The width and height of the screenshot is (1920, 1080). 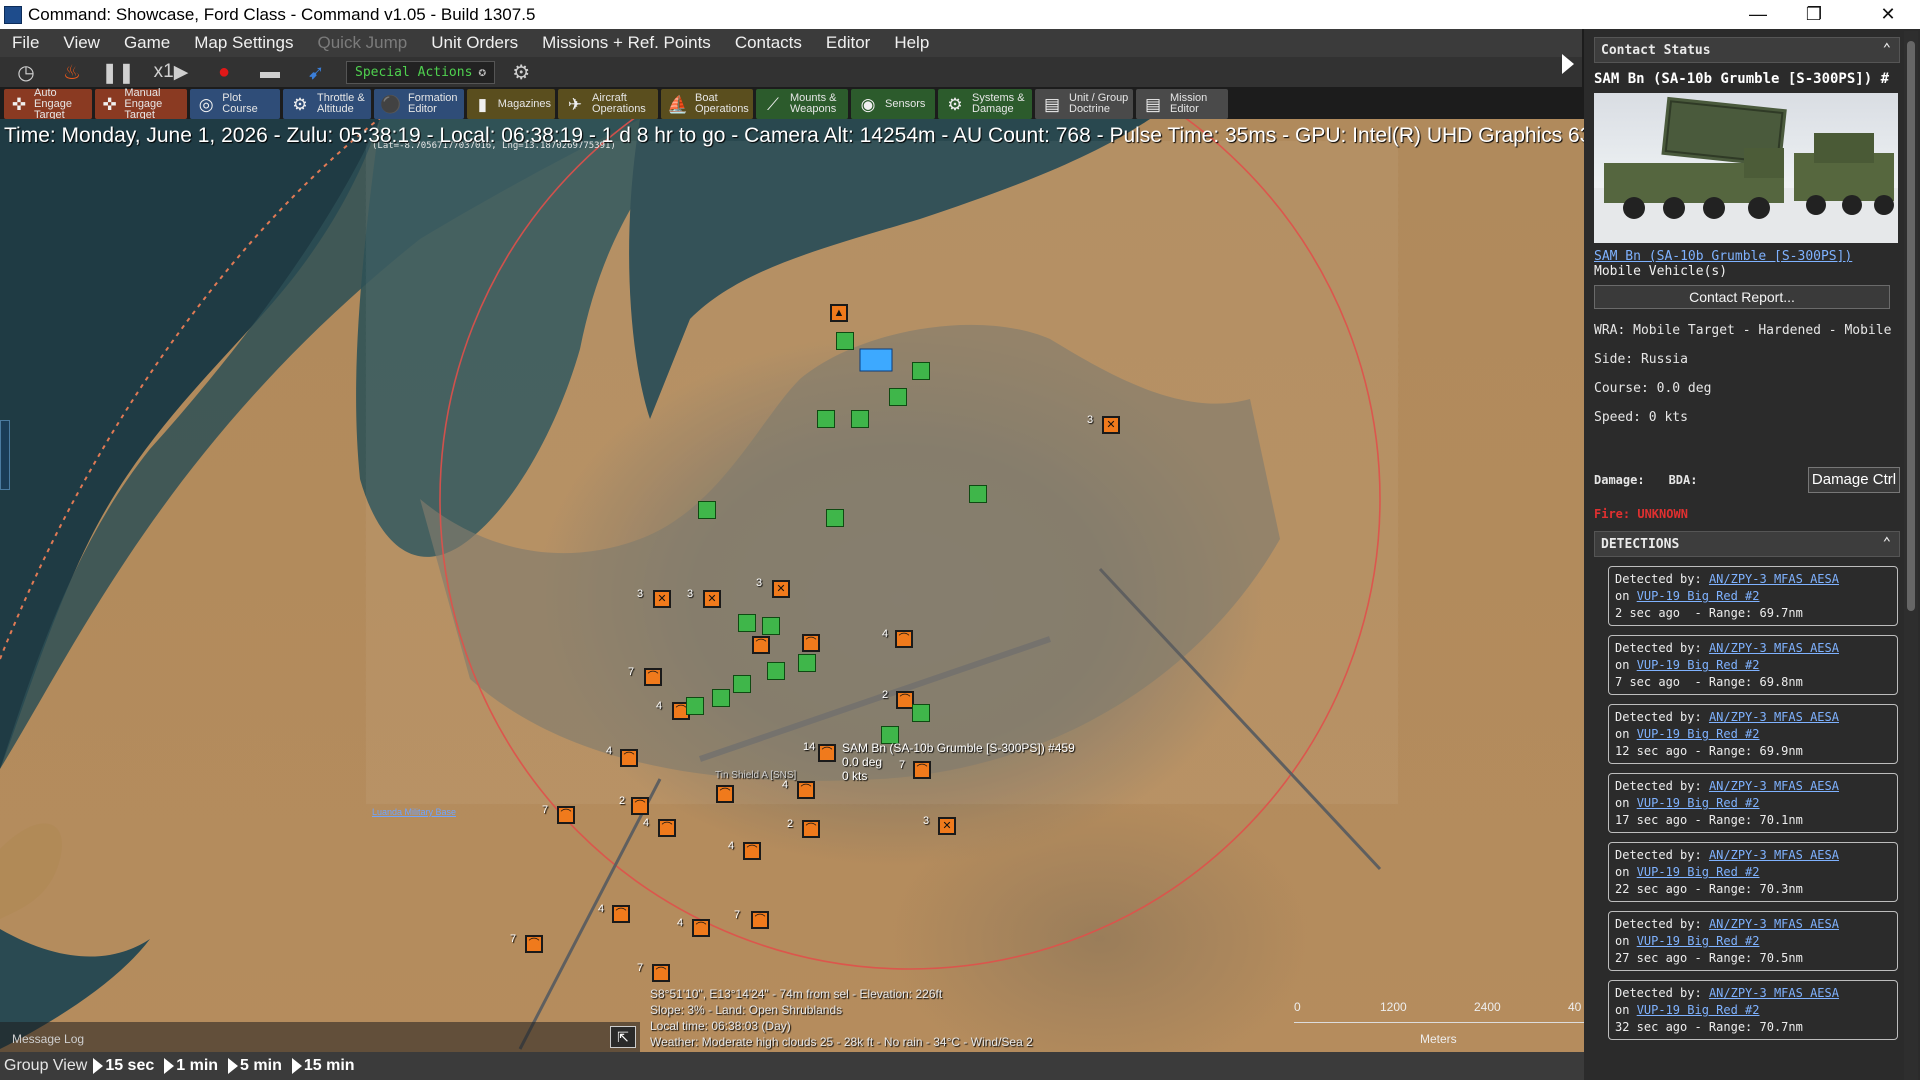 What do you see at coordinates (327, 104) in the screenshot?
I see `toolbar-button-3: ⚙ Throttle & Altitude` at bounding box center [327, 104].